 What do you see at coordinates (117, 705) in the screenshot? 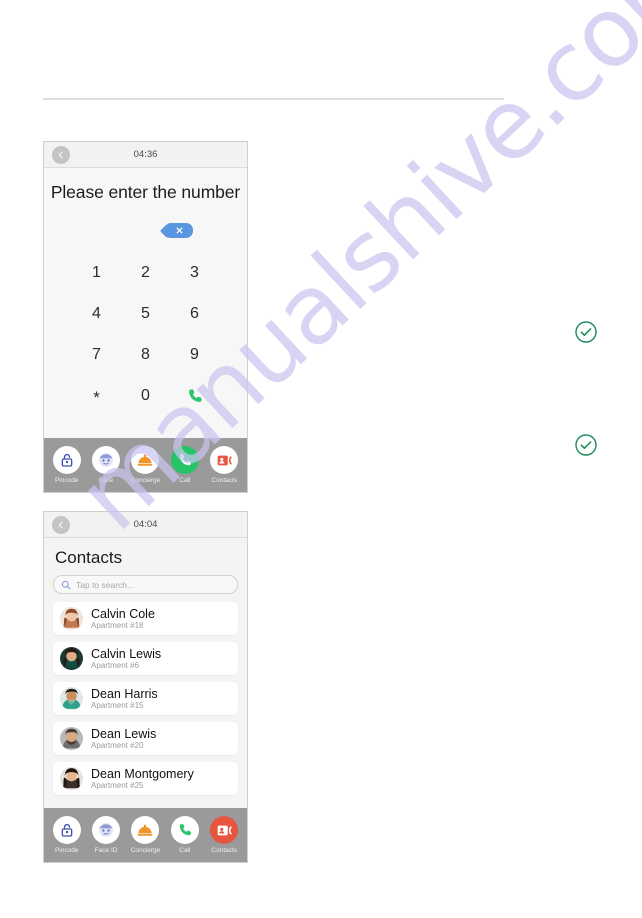
I see `contact-apartment: Apartment #15` at bounding box center [117, 705].